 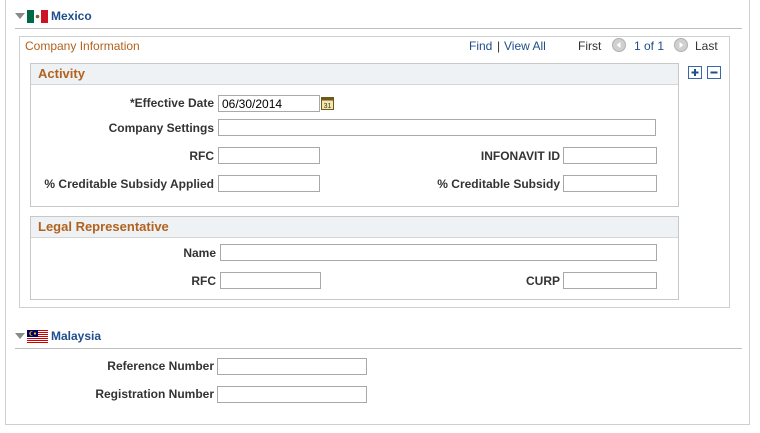 I want to click on name-label: Name, so click(x=199, y=253).